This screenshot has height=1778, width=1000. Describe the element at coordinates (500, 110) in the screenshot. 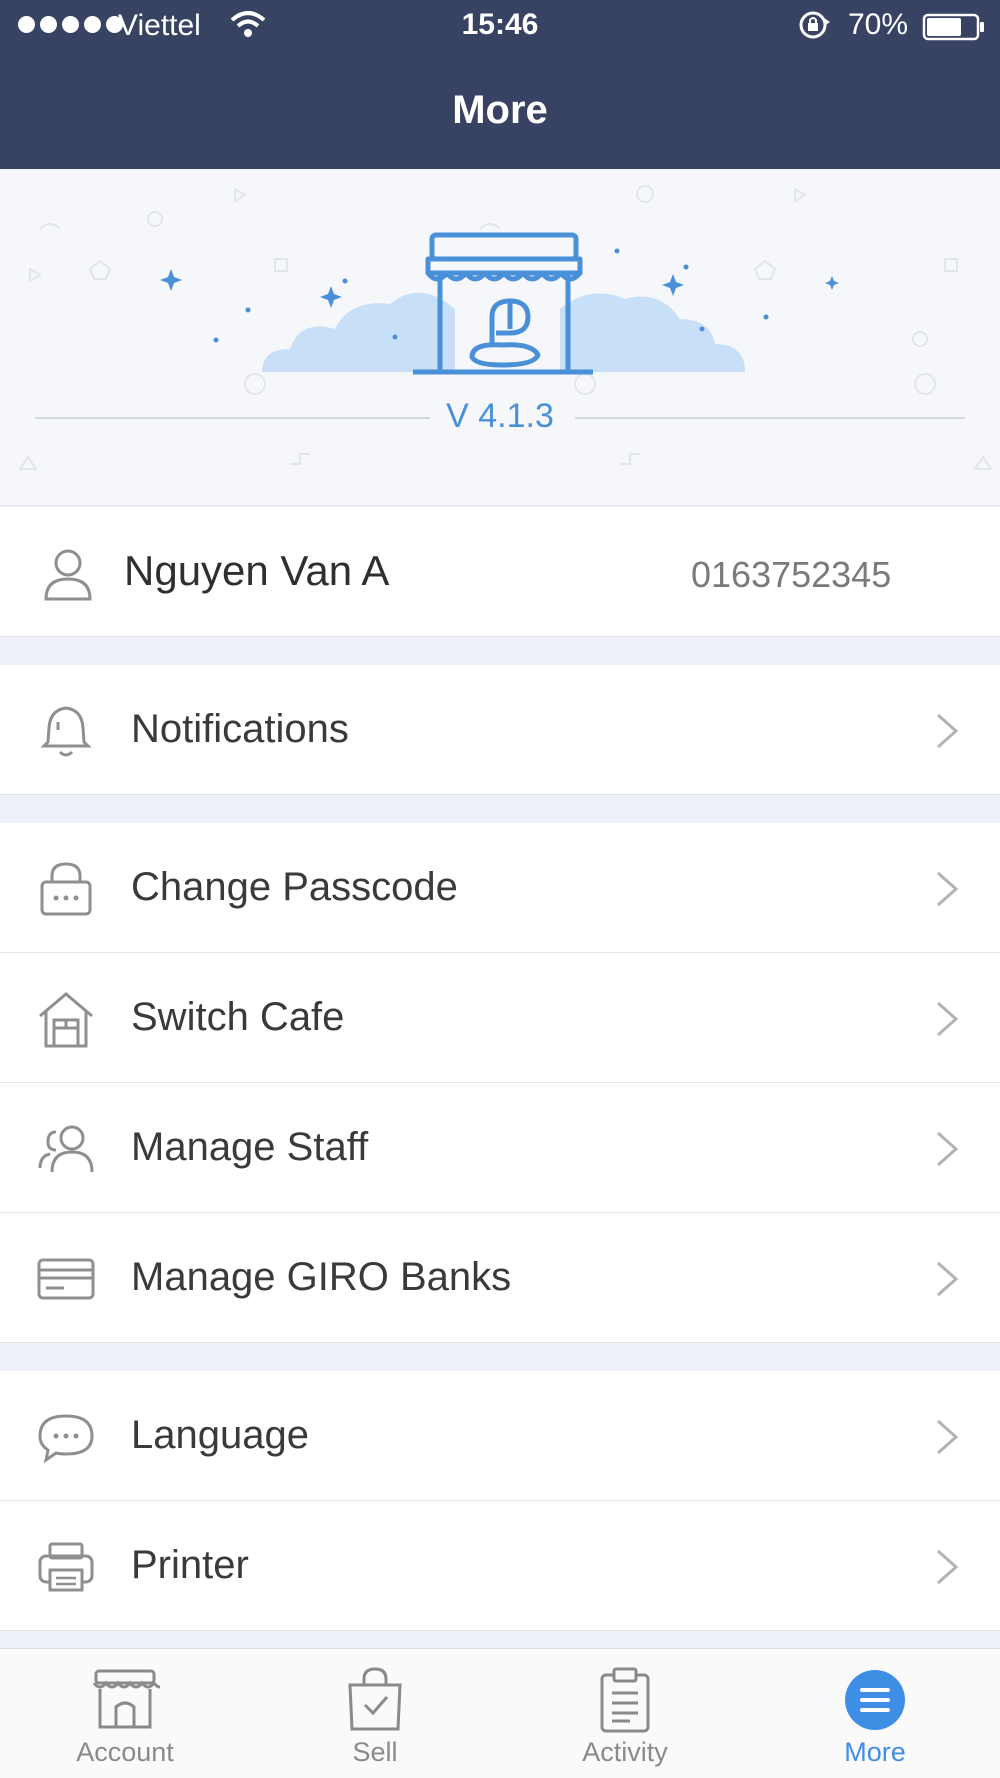

I see `page-title: More` at that location.